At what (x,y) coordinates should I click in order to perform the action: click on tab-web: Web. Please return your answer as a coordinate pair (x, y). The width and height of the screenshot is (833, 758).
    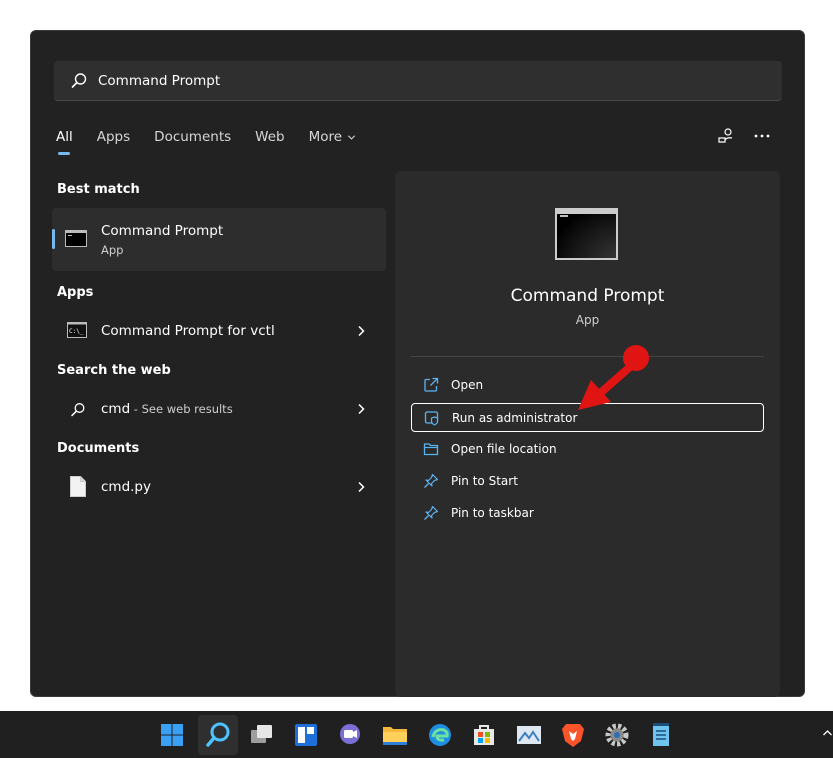
    Looking at the image, I should click on (269, 141).